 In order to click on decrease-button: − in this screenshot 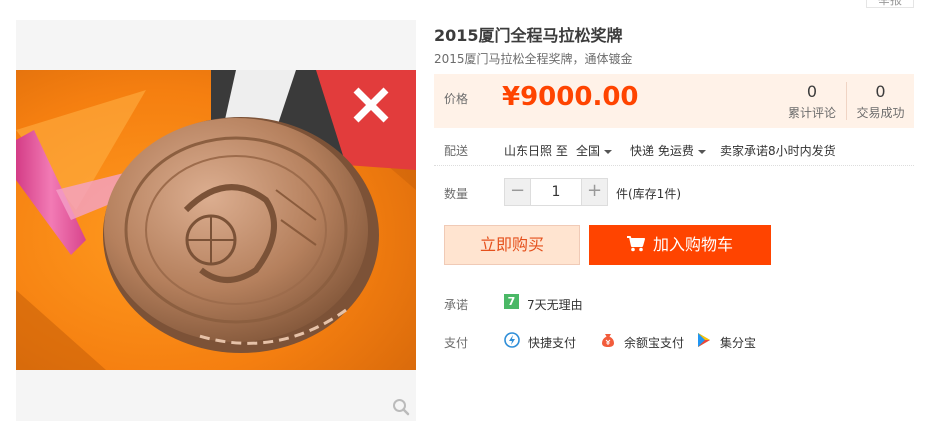, I will do `click(518, 192)`.